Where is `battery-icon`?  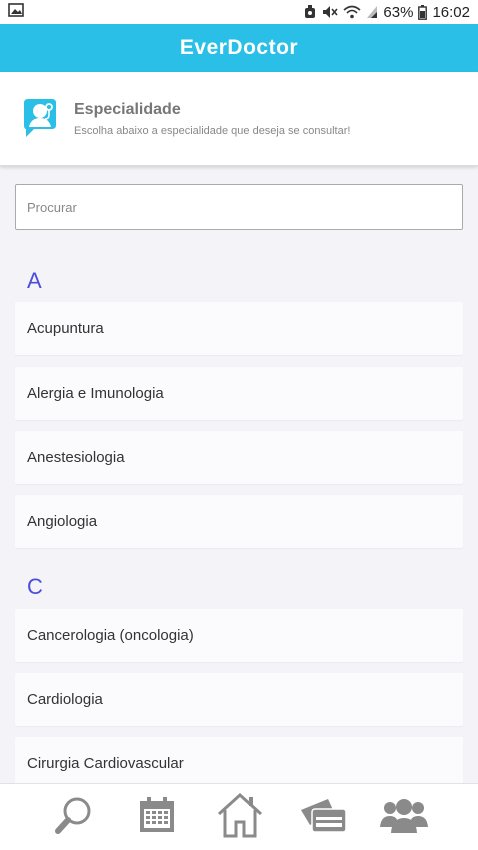
battery-icon is located at coordinates (423, 12).